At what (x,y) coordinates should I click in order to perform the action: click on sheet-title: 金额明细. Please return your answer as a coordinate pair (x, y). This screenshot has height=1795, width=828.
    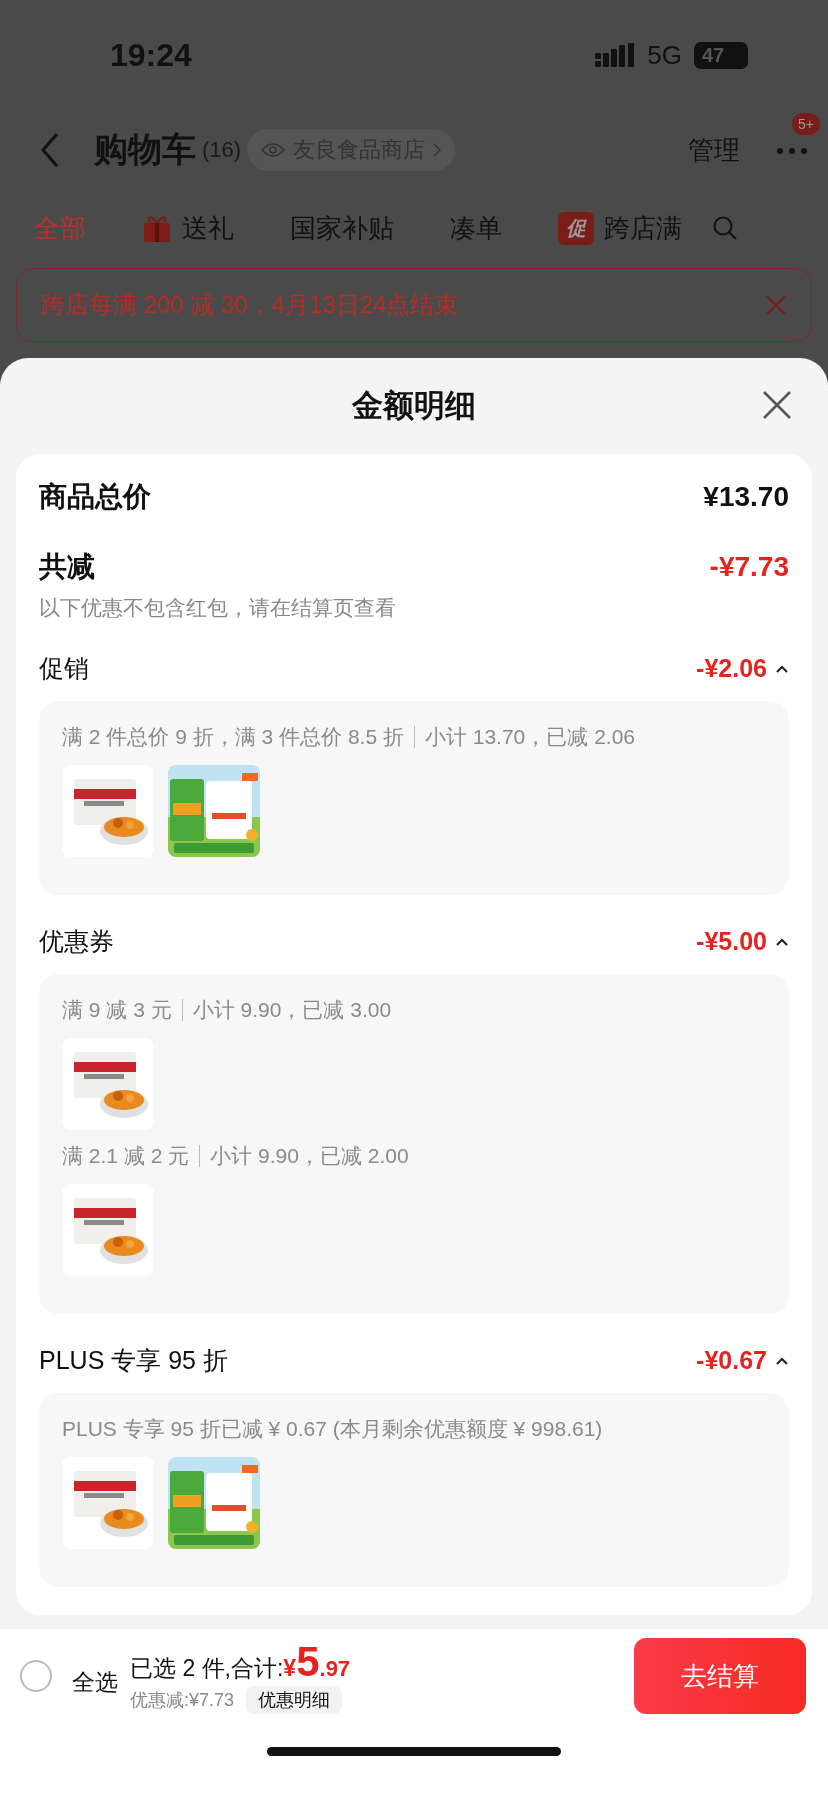
    Looking at the image, I should click on (414, 406).